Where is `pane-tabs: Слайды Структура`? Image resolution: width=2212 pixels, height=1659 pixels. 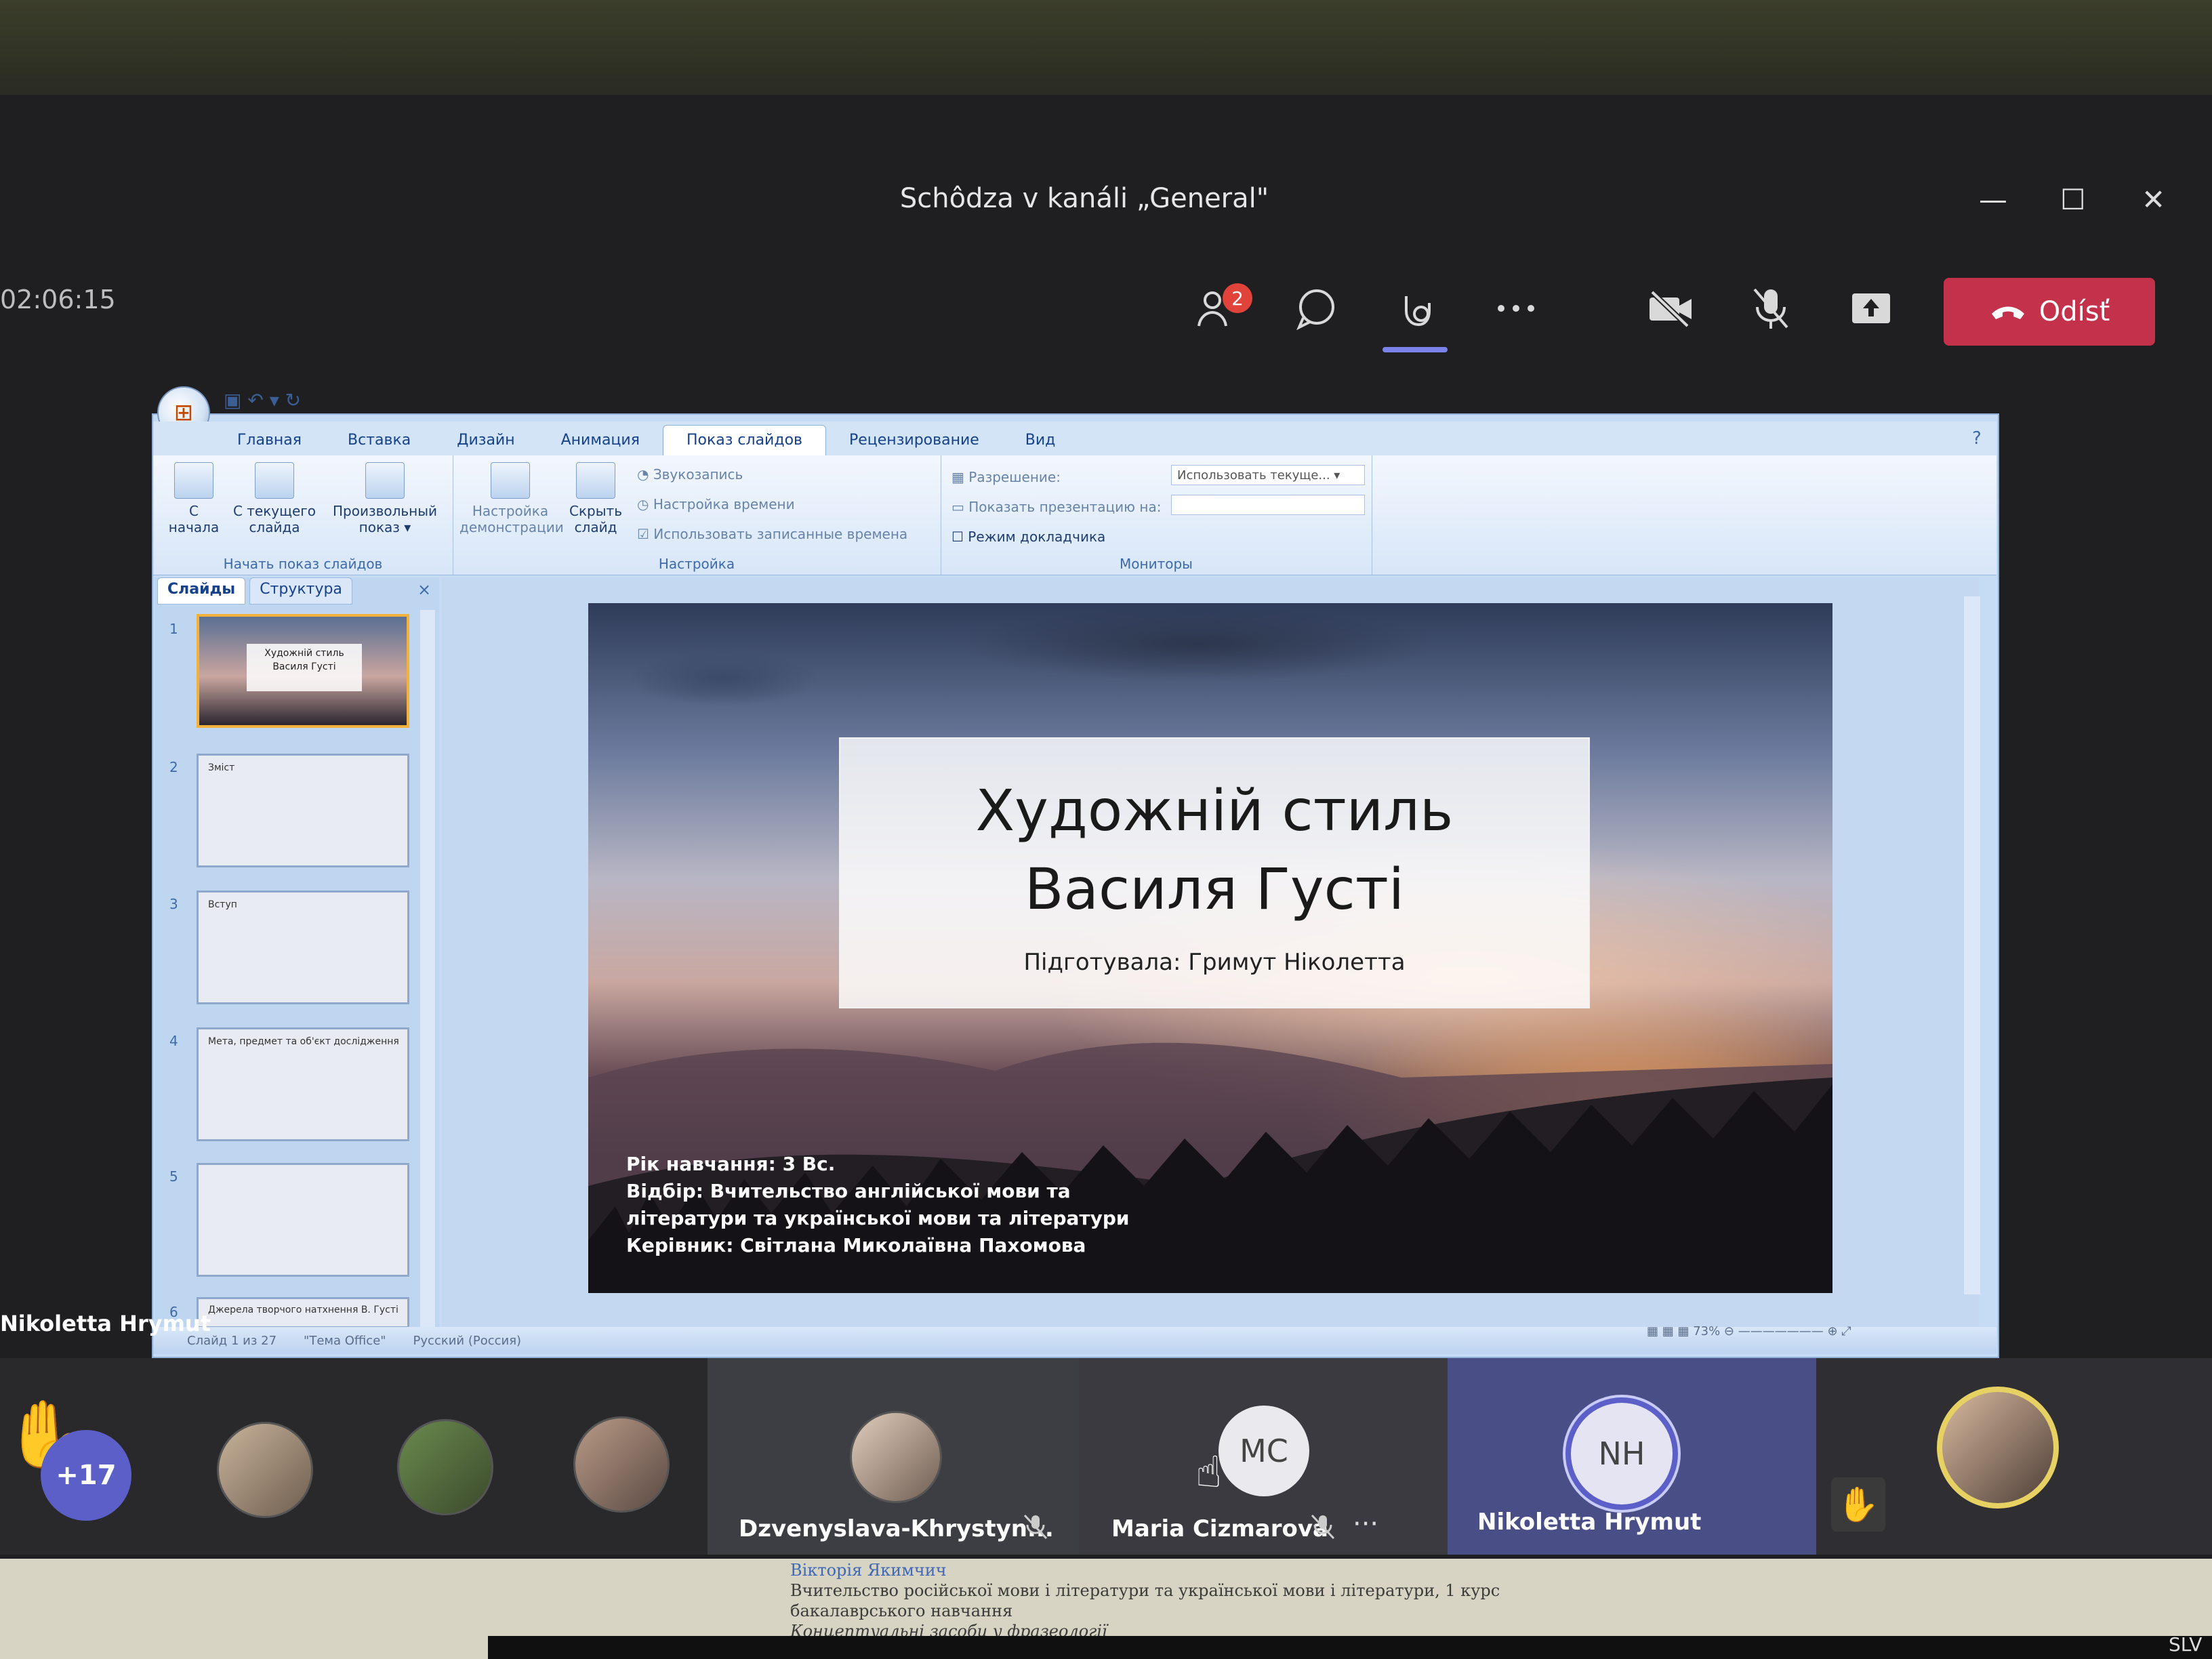
pane-tabs: Слайды Структура is located at coordinates (254, 591).